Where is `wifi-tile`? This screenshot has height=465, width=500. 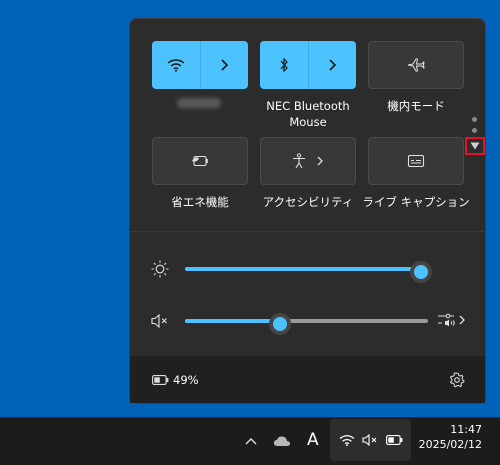 wifi-tile is located at coordinates (200, 65).